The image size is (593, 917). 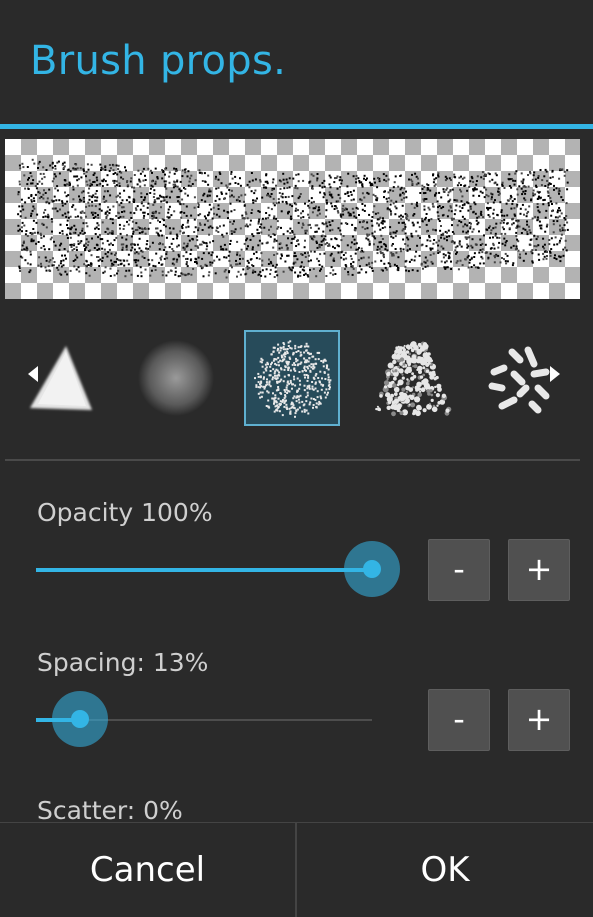 I want to click on scatter-value: 0%, so click(x=163, y=810).